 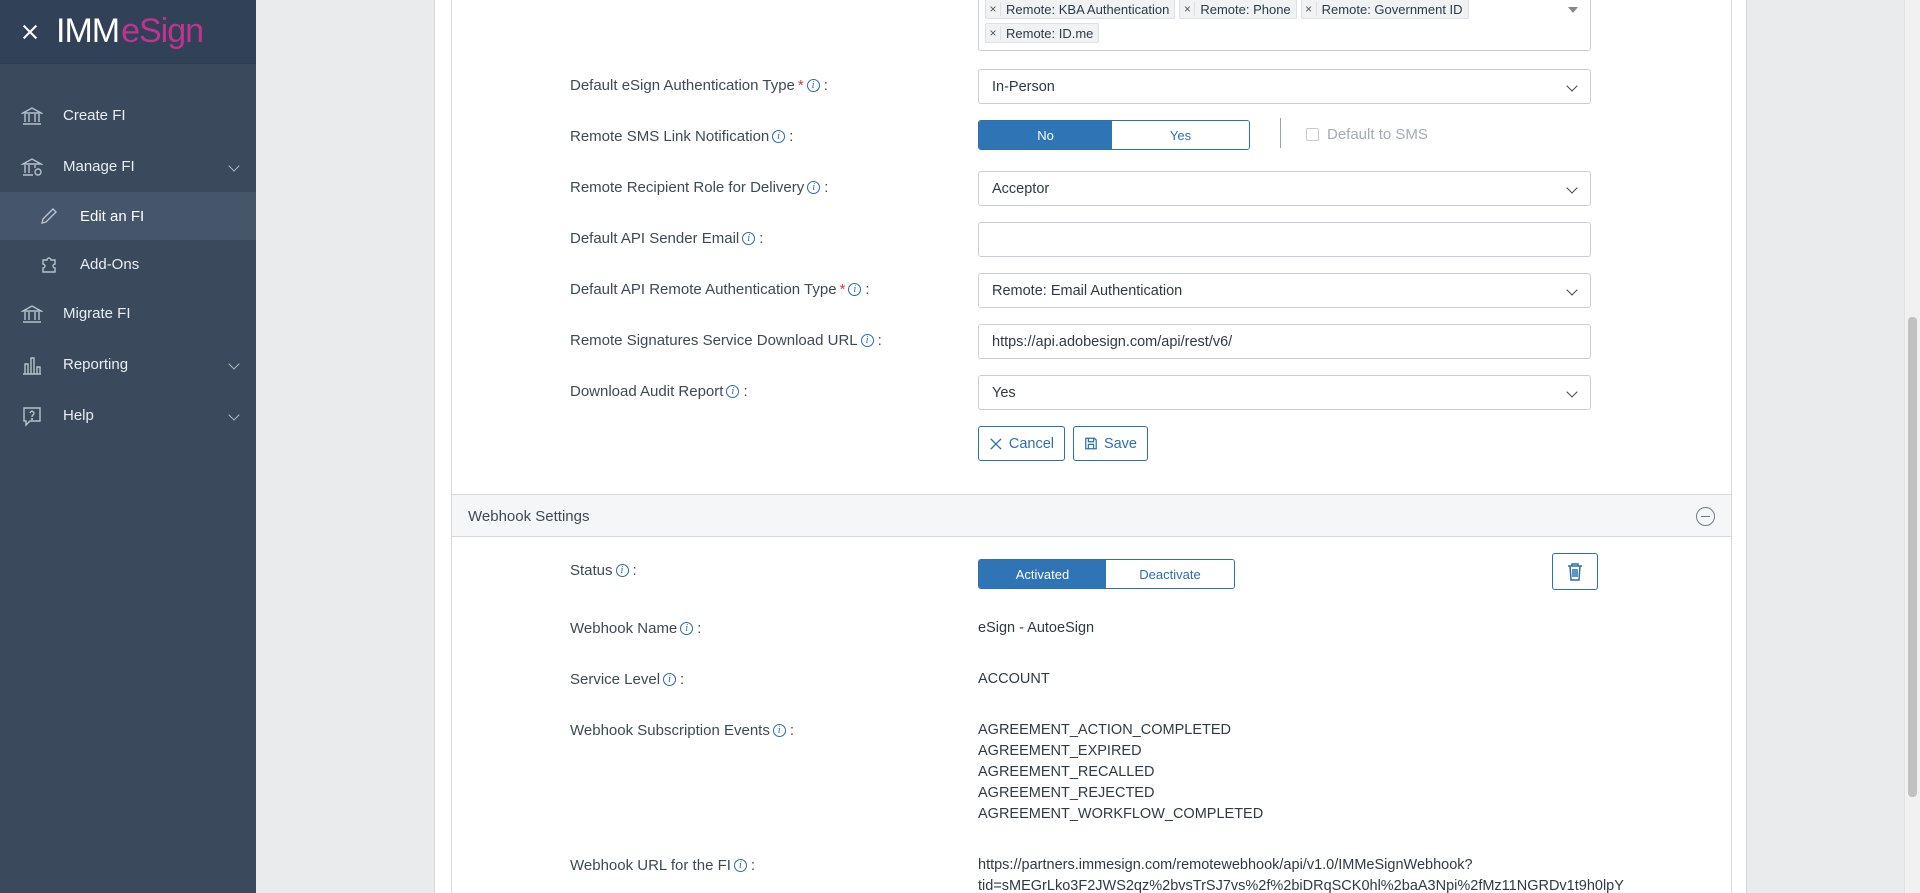 I want to click on cancel-button: Cancel, so click(x=1021, y=443).